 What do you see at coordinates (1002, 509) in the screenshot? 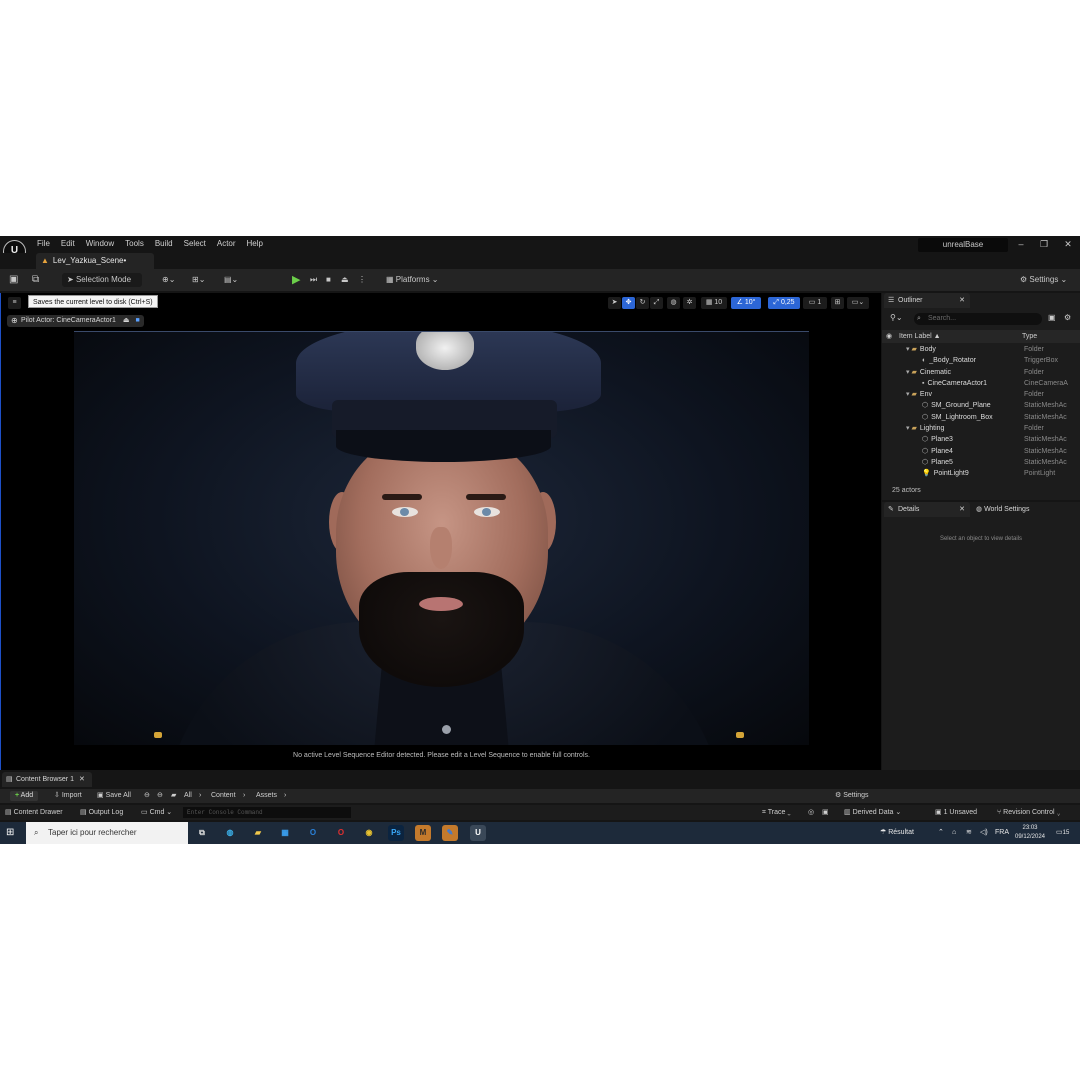
I see `world-settings-tab: ◍ World Settings` at bounding box center [1002, 509].